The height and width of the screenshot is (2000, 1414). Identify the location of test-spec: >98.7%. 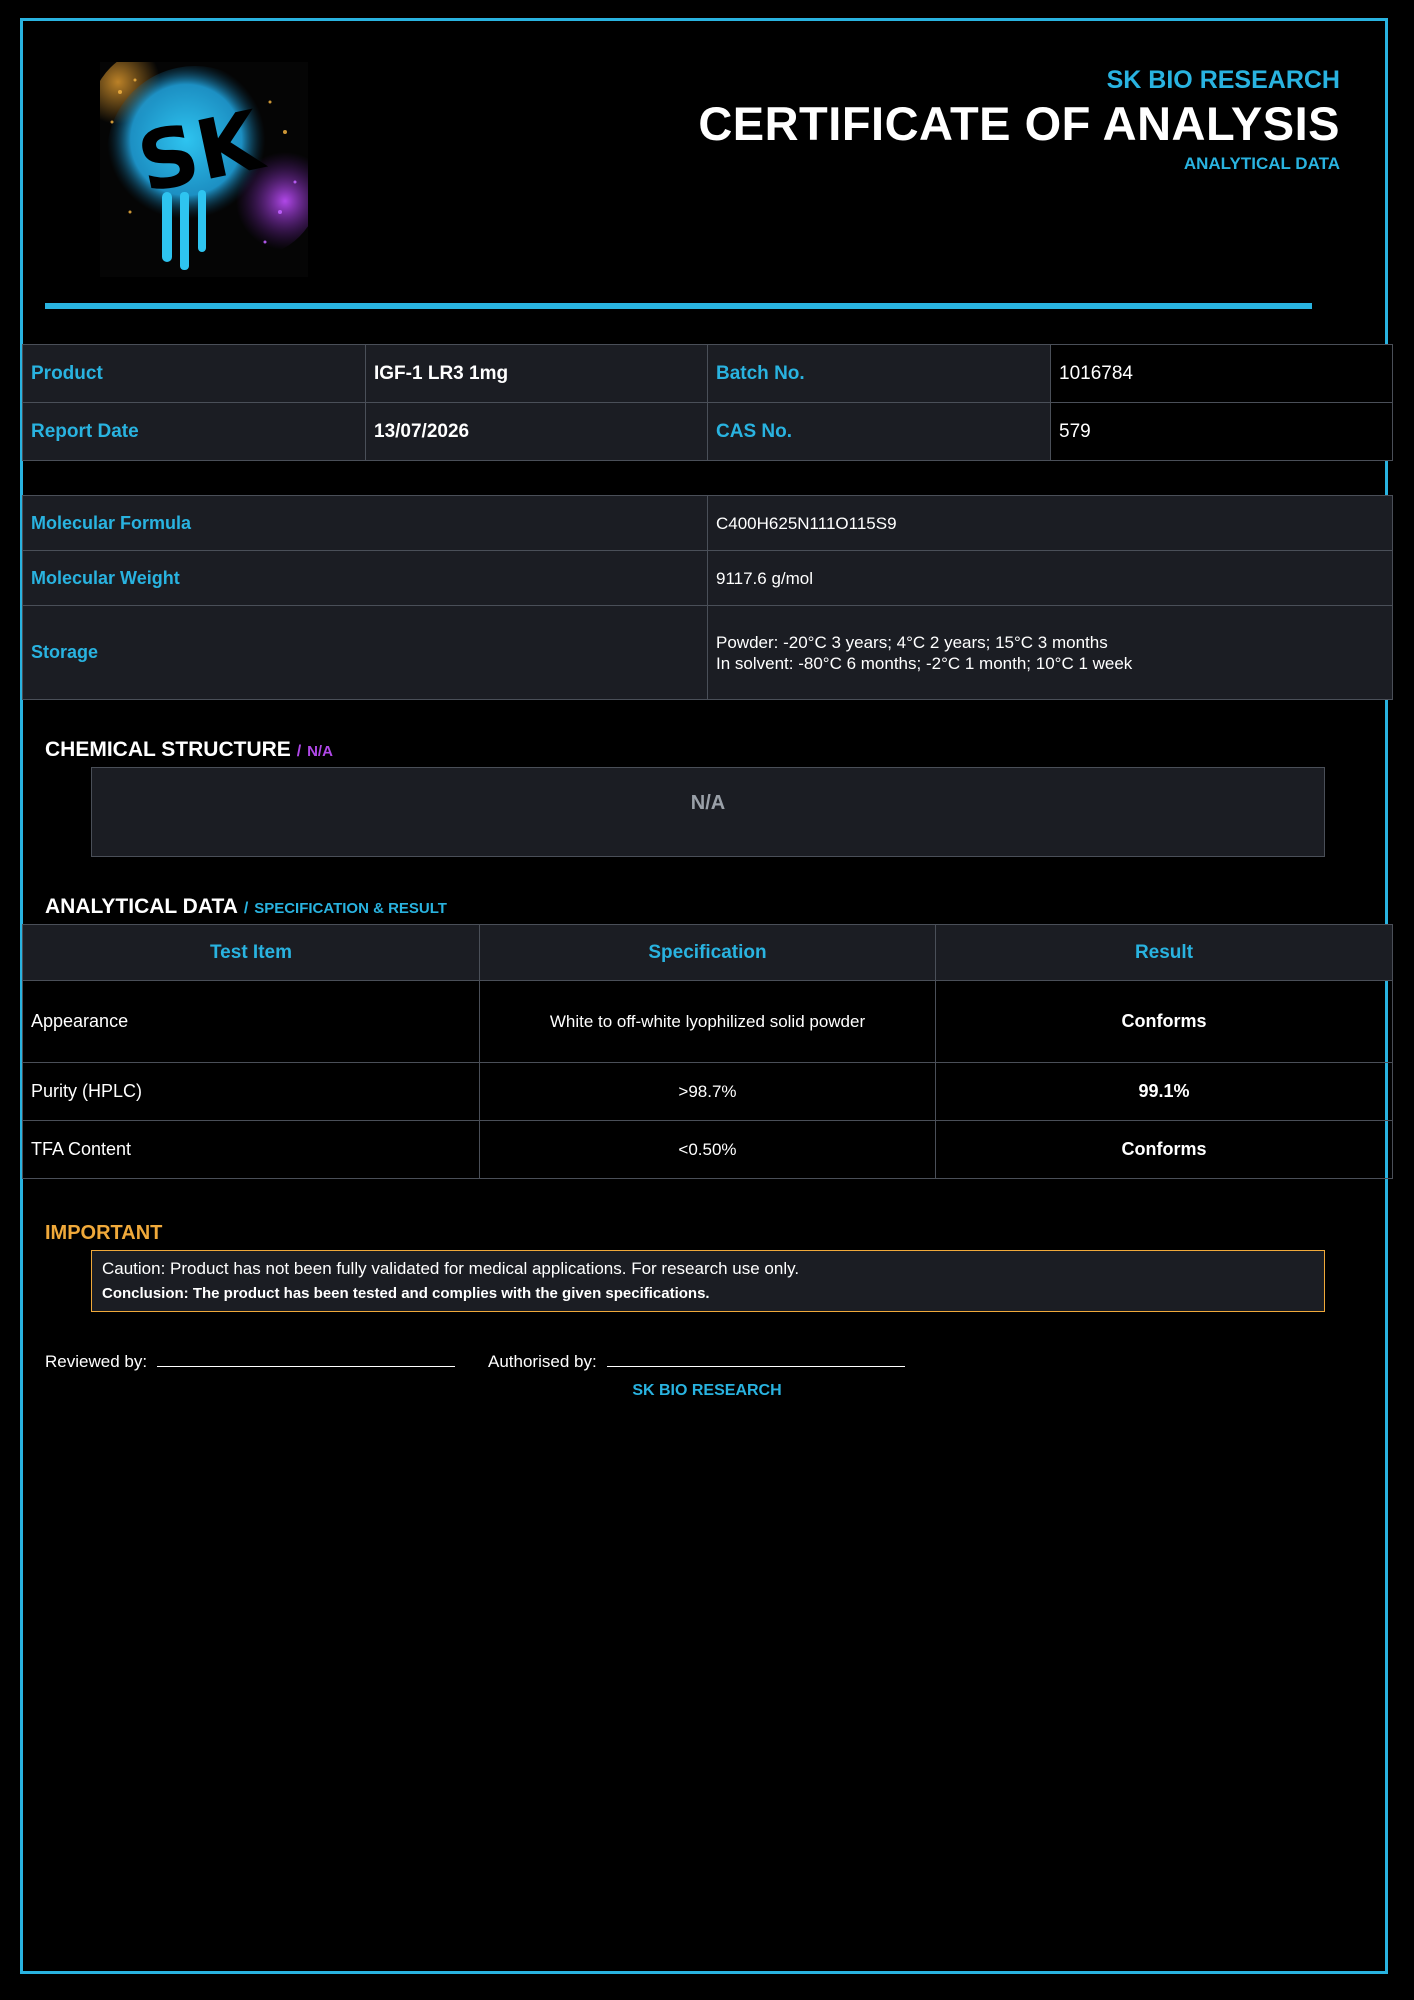
(707, 1091).